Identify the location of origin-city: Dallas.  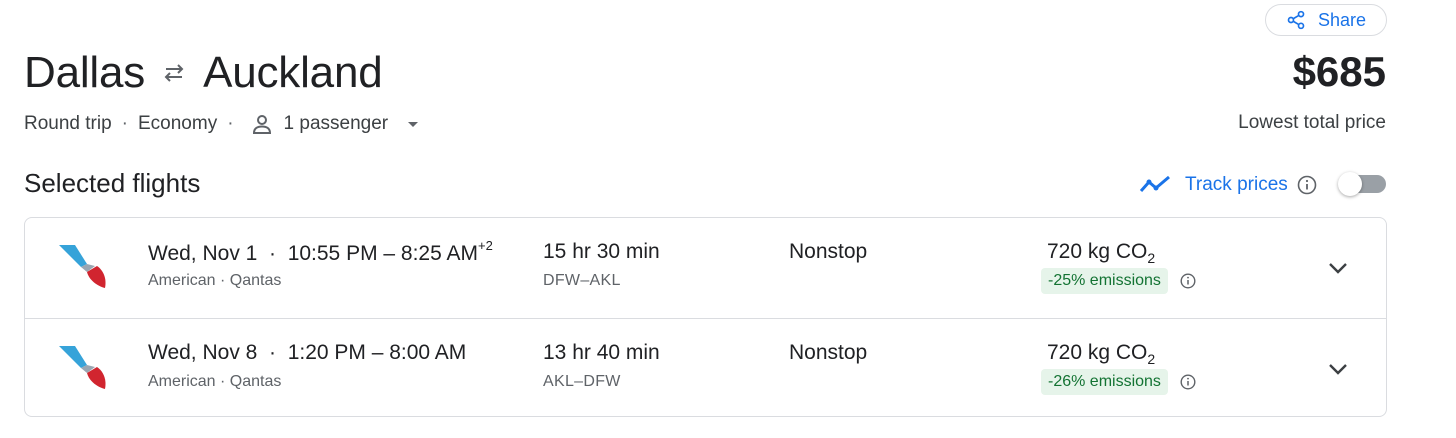
(85, 72).